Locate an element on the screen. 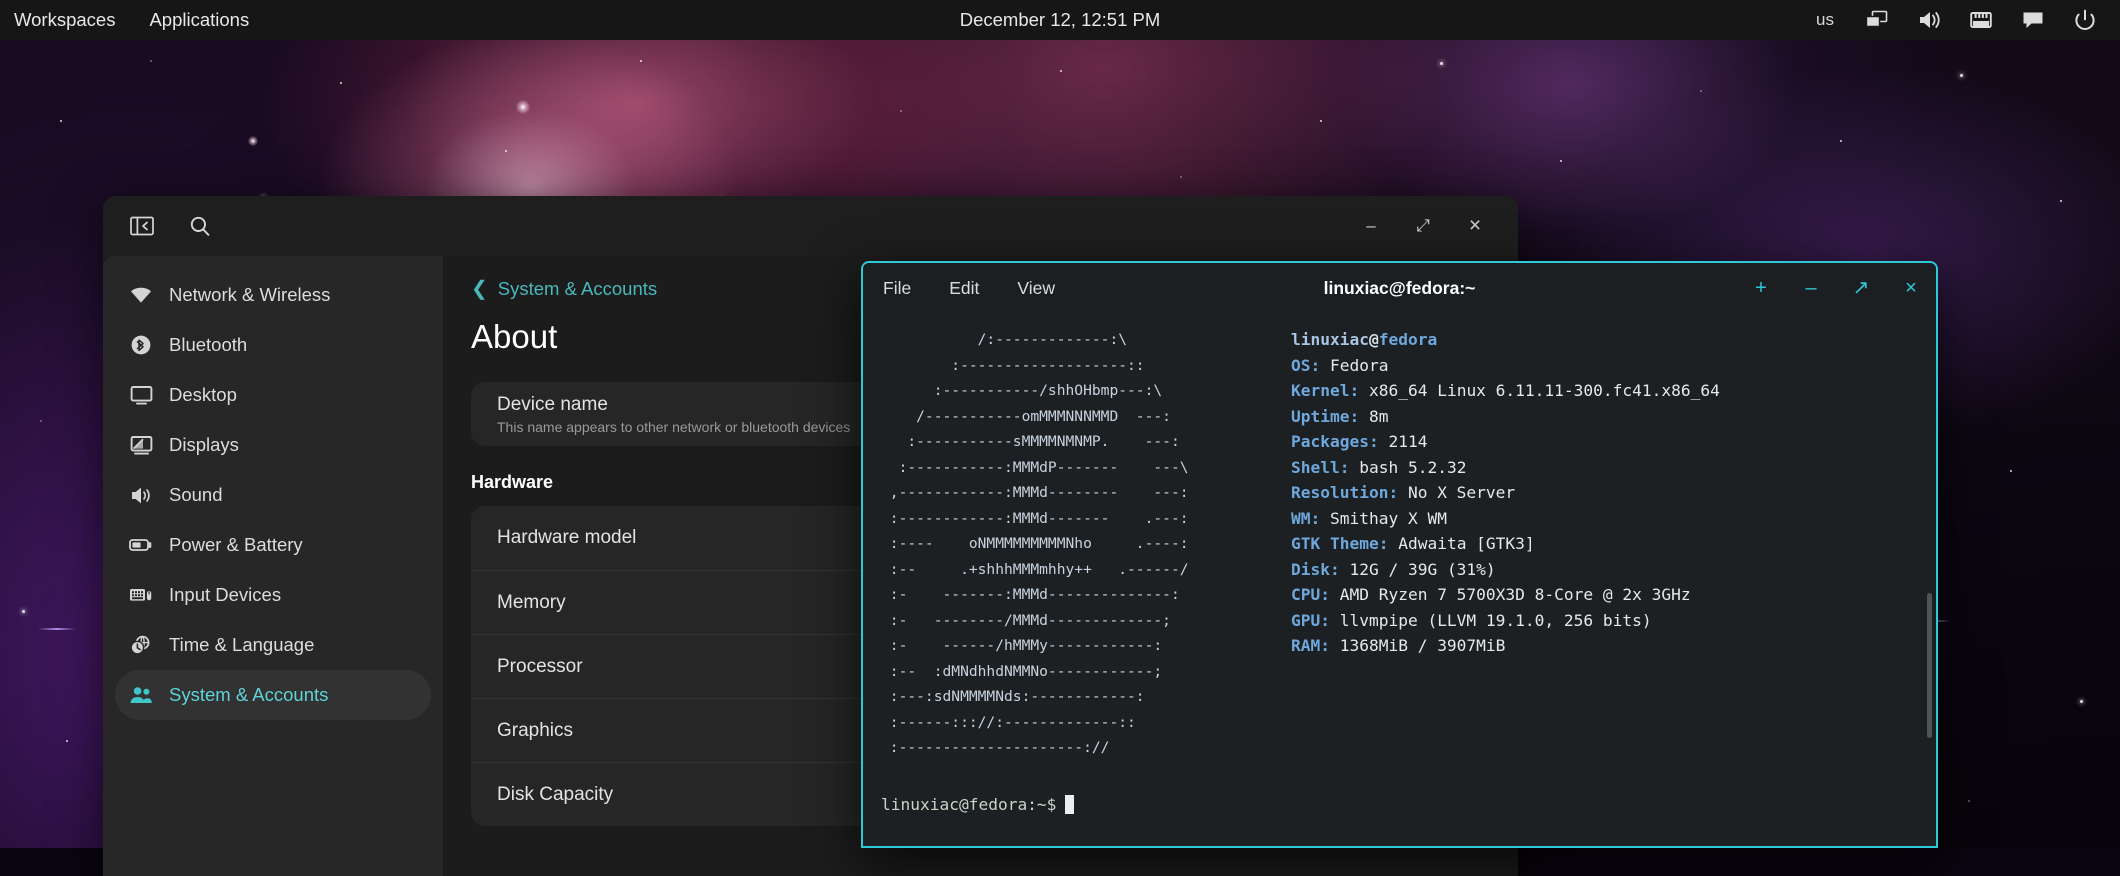  terminal-close-button: × is located at coordinates (1911, 288).